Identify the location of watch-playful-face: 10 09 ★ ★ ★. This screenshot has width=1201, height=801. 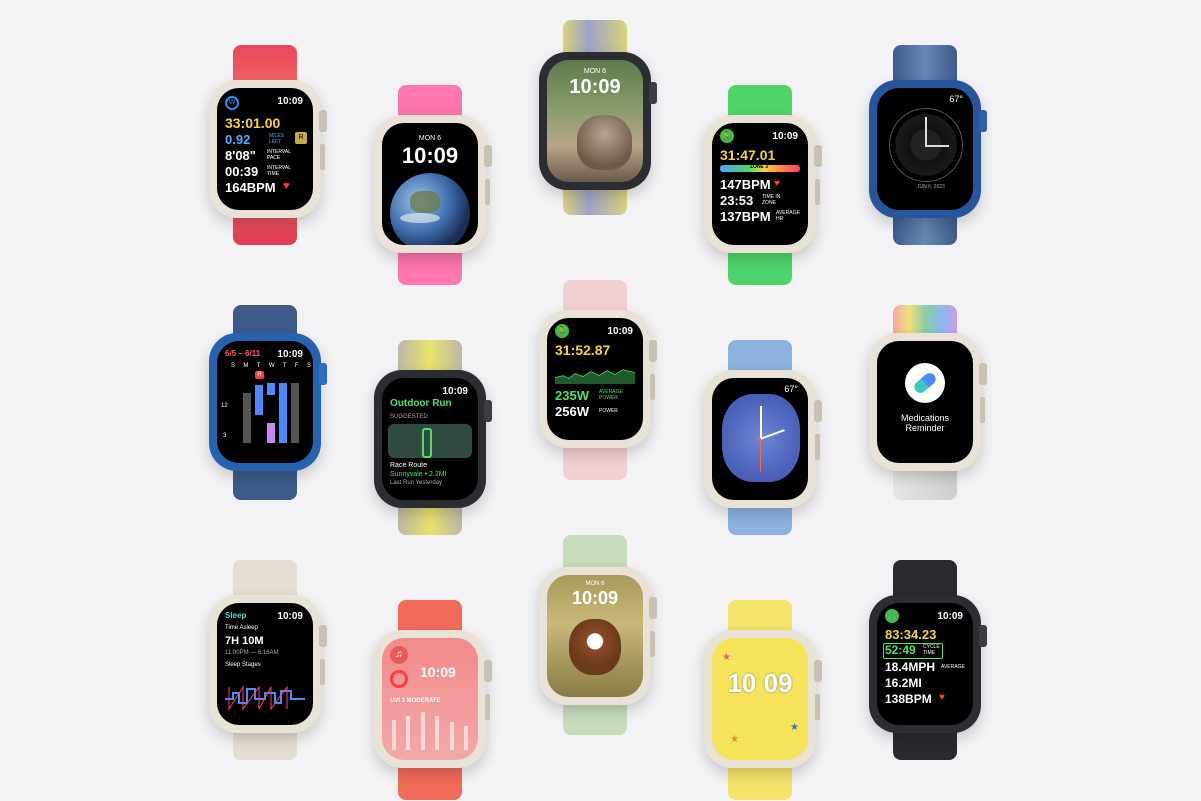
(760, 700).